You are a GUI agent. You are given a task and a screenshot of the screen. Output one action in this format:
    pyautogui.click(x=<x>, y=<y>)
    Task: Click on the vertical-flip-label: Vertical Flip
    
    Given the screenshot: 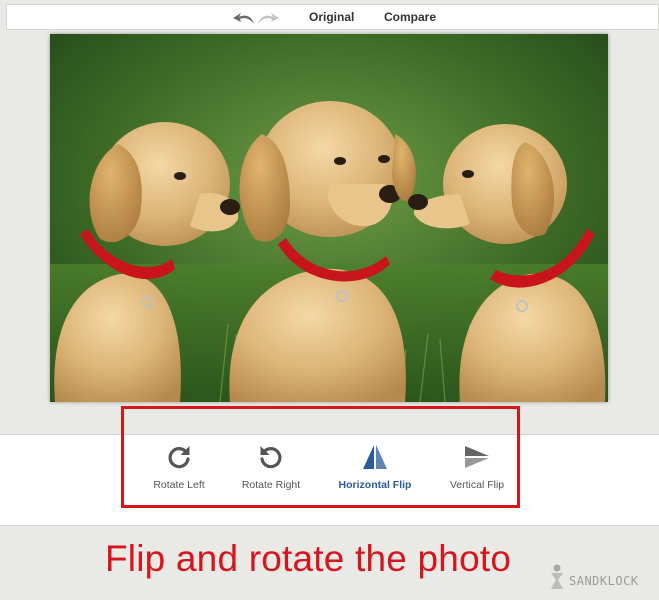 What is the action you would take?
    pyautogui.click(x=477, y=485)
    